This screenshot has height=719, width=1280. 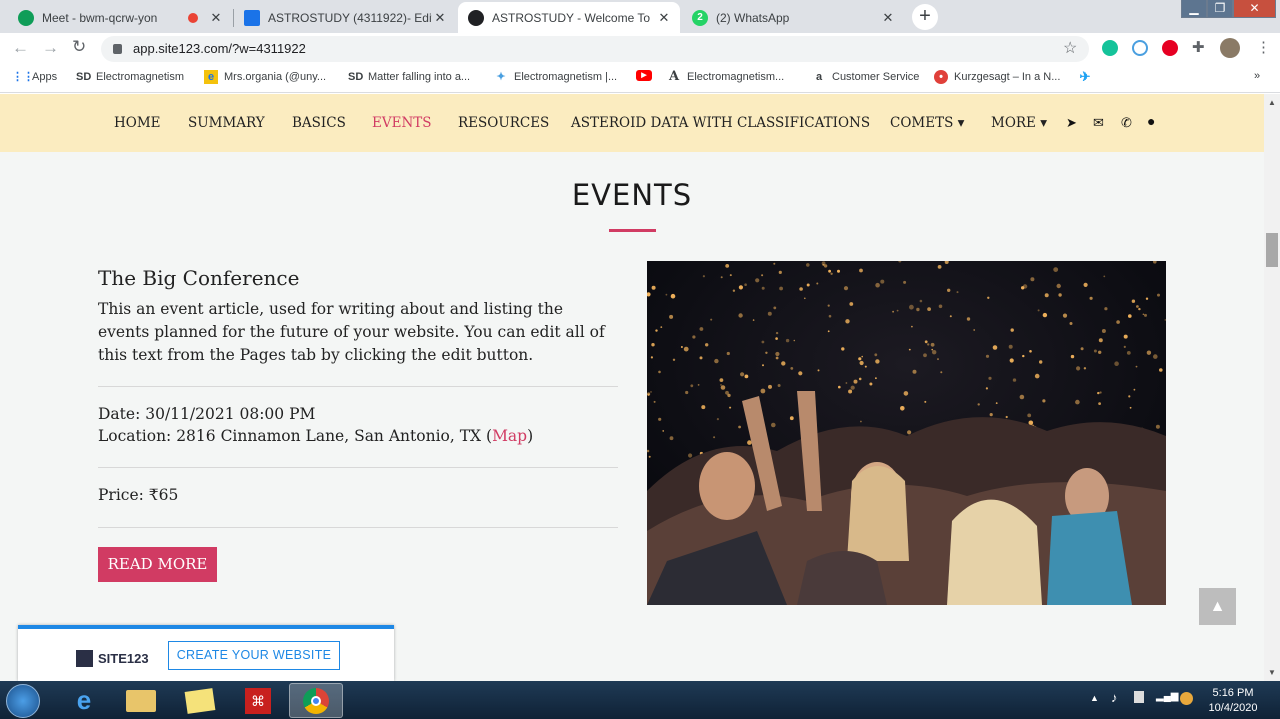 What do you see at coordinates (1263, 47) in the screenshot?
I see `menu-kebab-icon: ⋮` at bounding box center [1263, 47].